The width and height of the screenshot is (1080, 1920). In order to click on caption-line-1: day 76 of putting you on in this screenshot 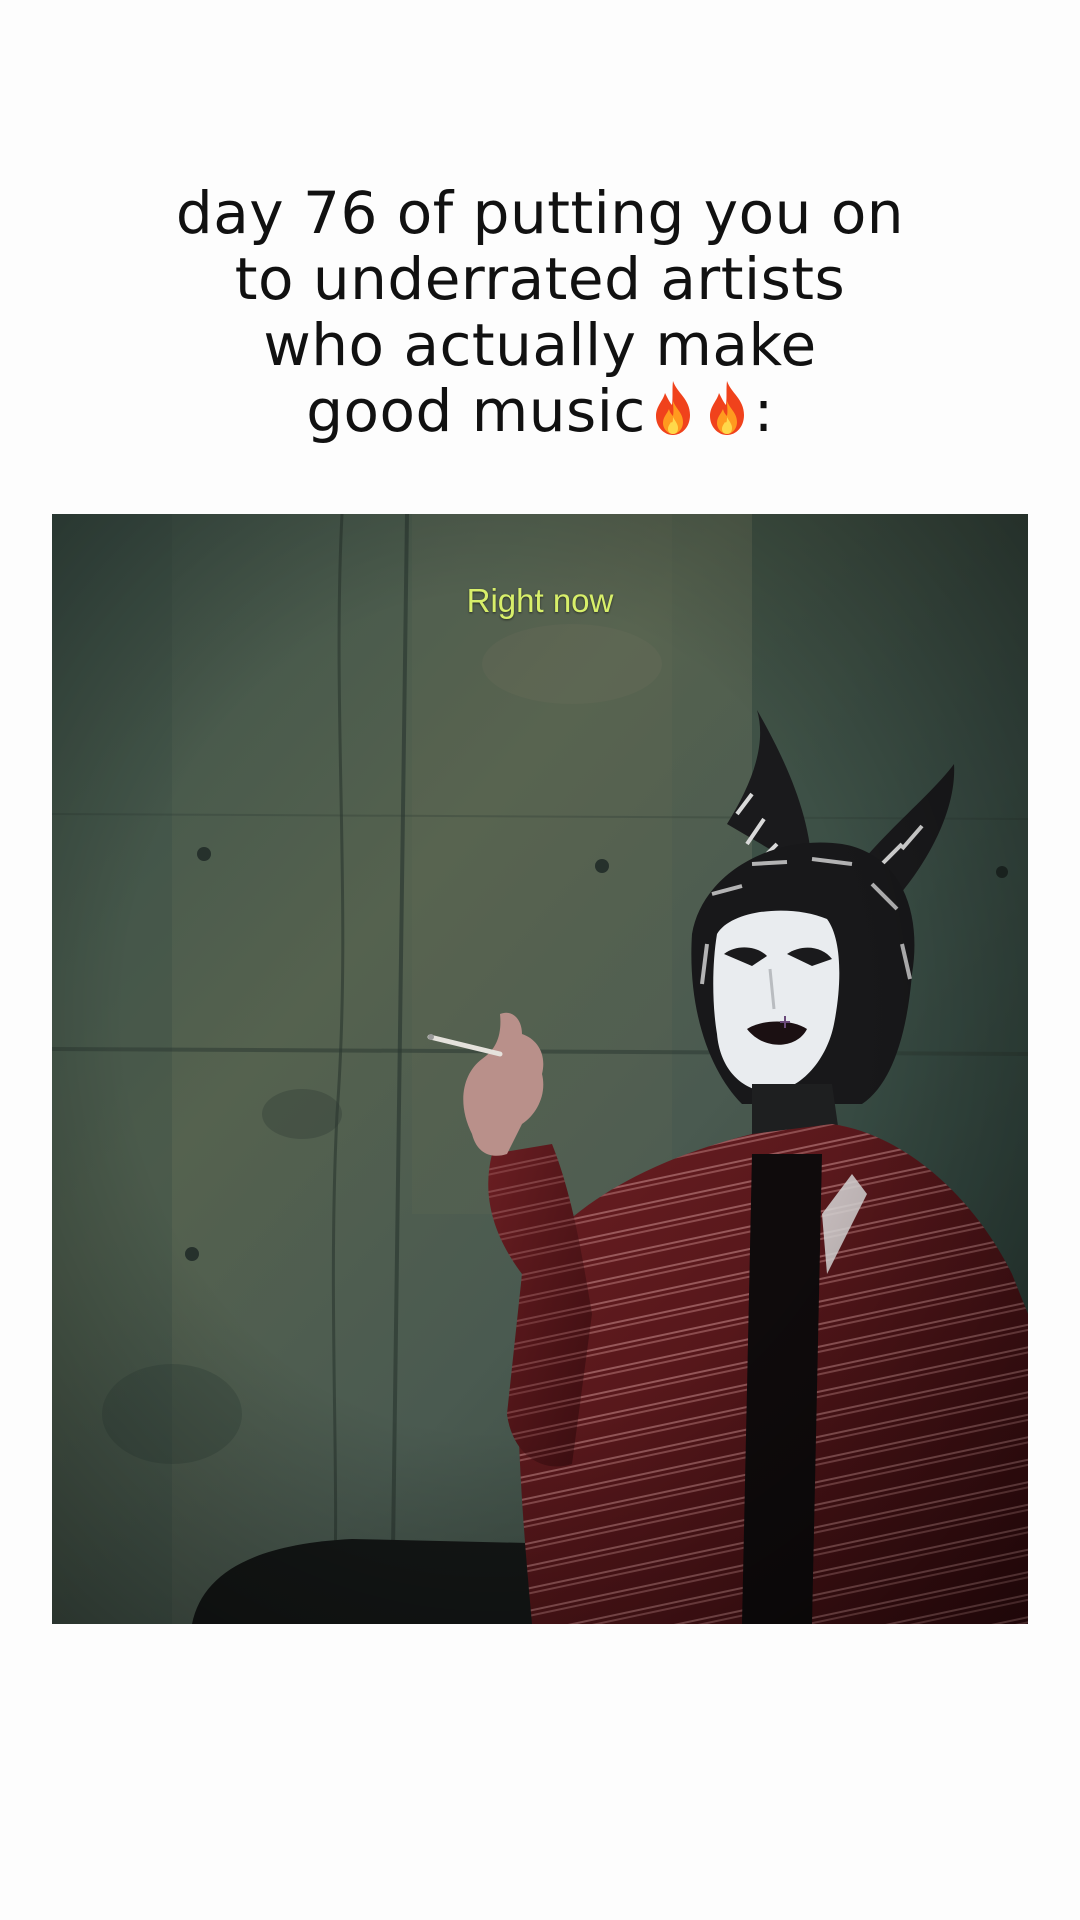, I will do `click(540, 213)`.